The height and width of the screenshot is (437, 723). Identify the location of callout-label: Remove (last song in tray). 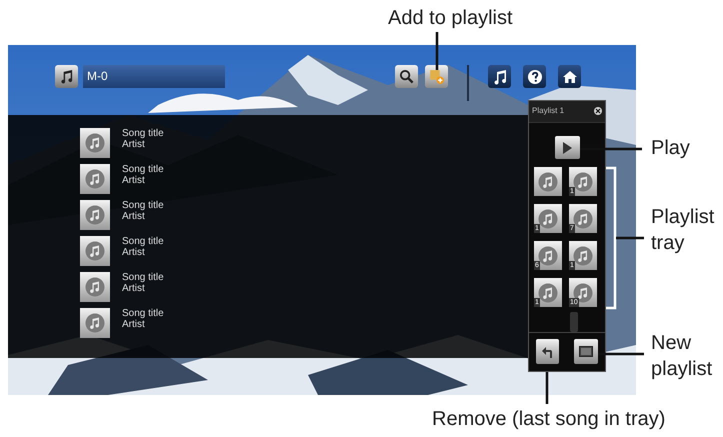
(549, 419).